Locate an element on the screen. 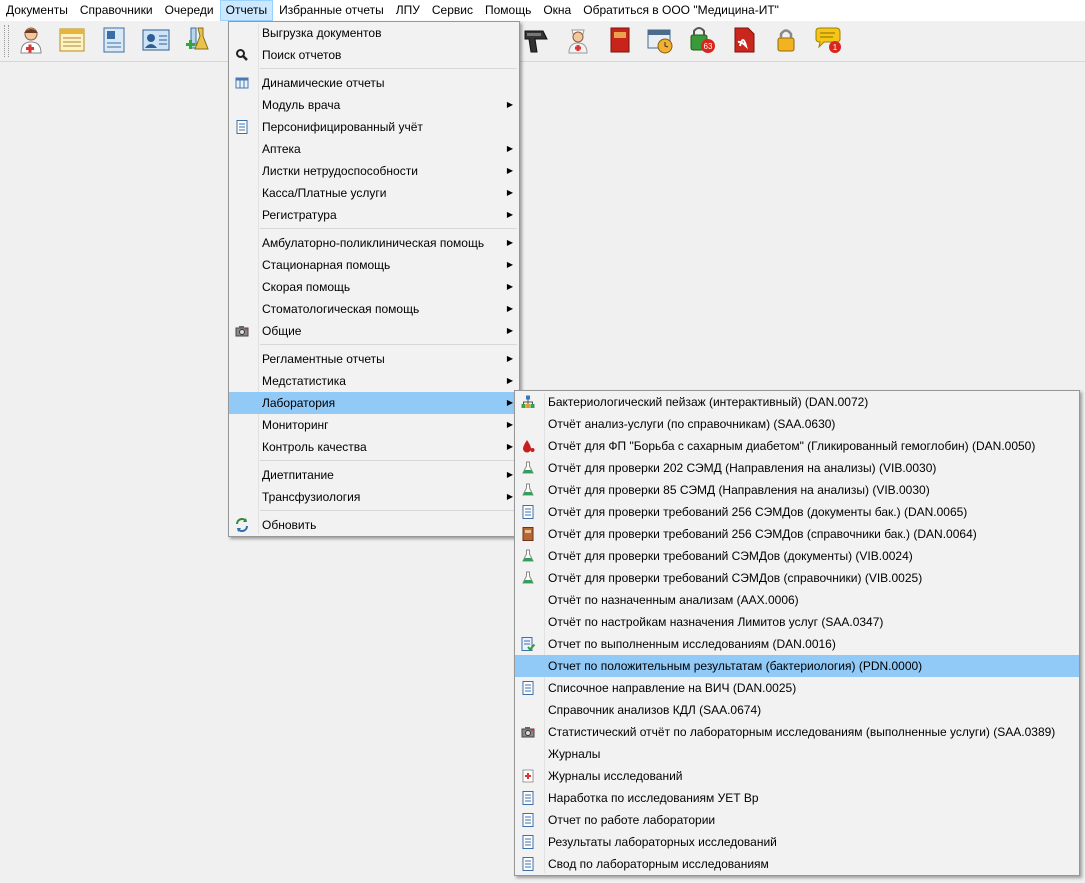  menu-queues: Очереди is located at coordinates (189, 10).